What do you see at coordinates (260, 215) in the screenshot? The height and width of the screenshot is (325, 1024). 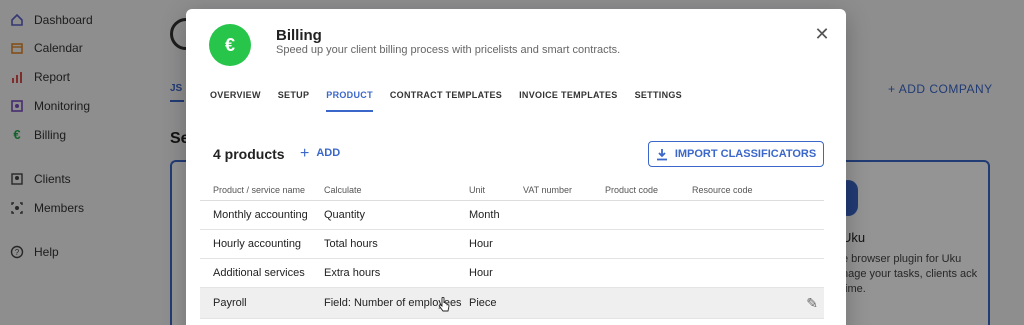 I see `product-name: Monthly accounting` at bounding box center [260, 215].